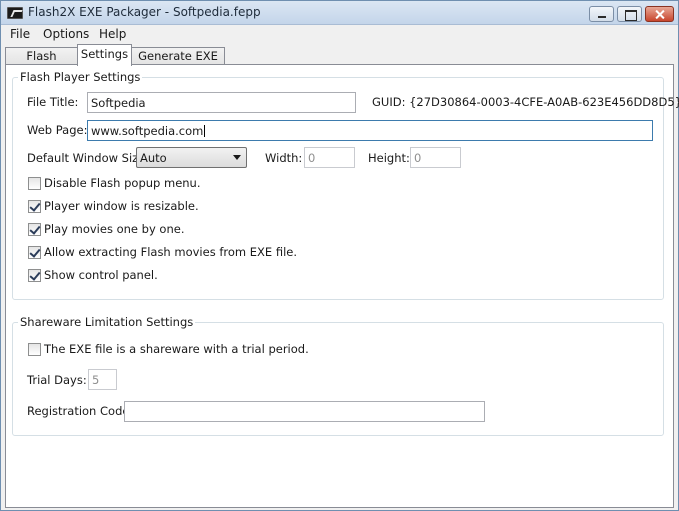  Describe the element at coordinates (15, 13) in the screenshot. I see `flash-app-icon` at that location.